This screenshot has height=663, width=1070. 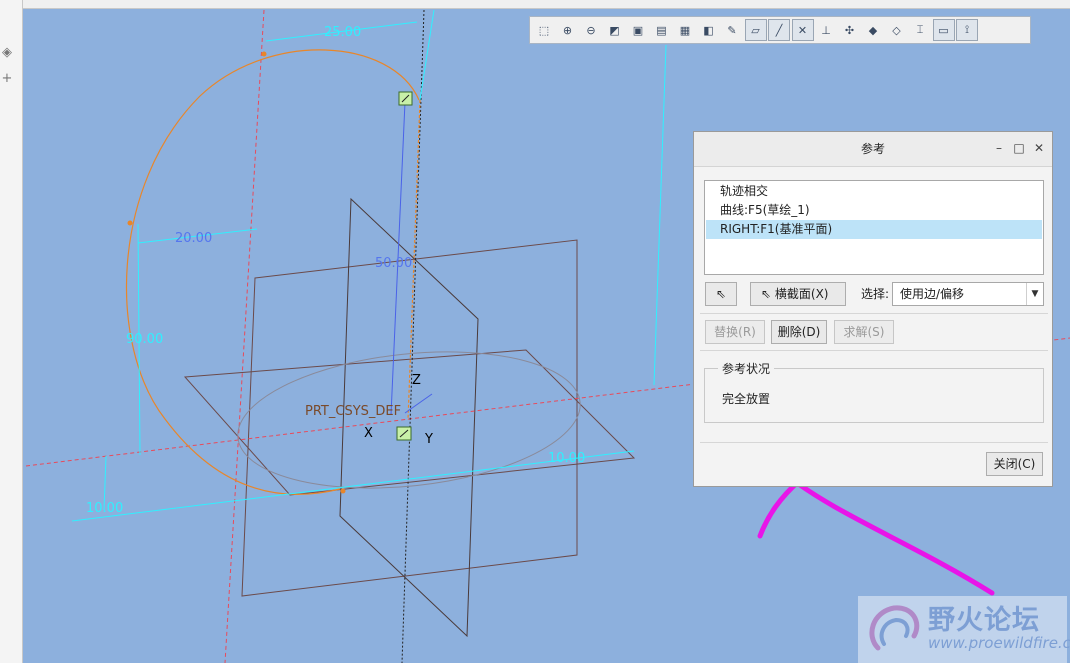 What do you see at coordinates (368, 433) in the screenshot?
I see `axis-label-x: X` at bounding box center [368, 433].